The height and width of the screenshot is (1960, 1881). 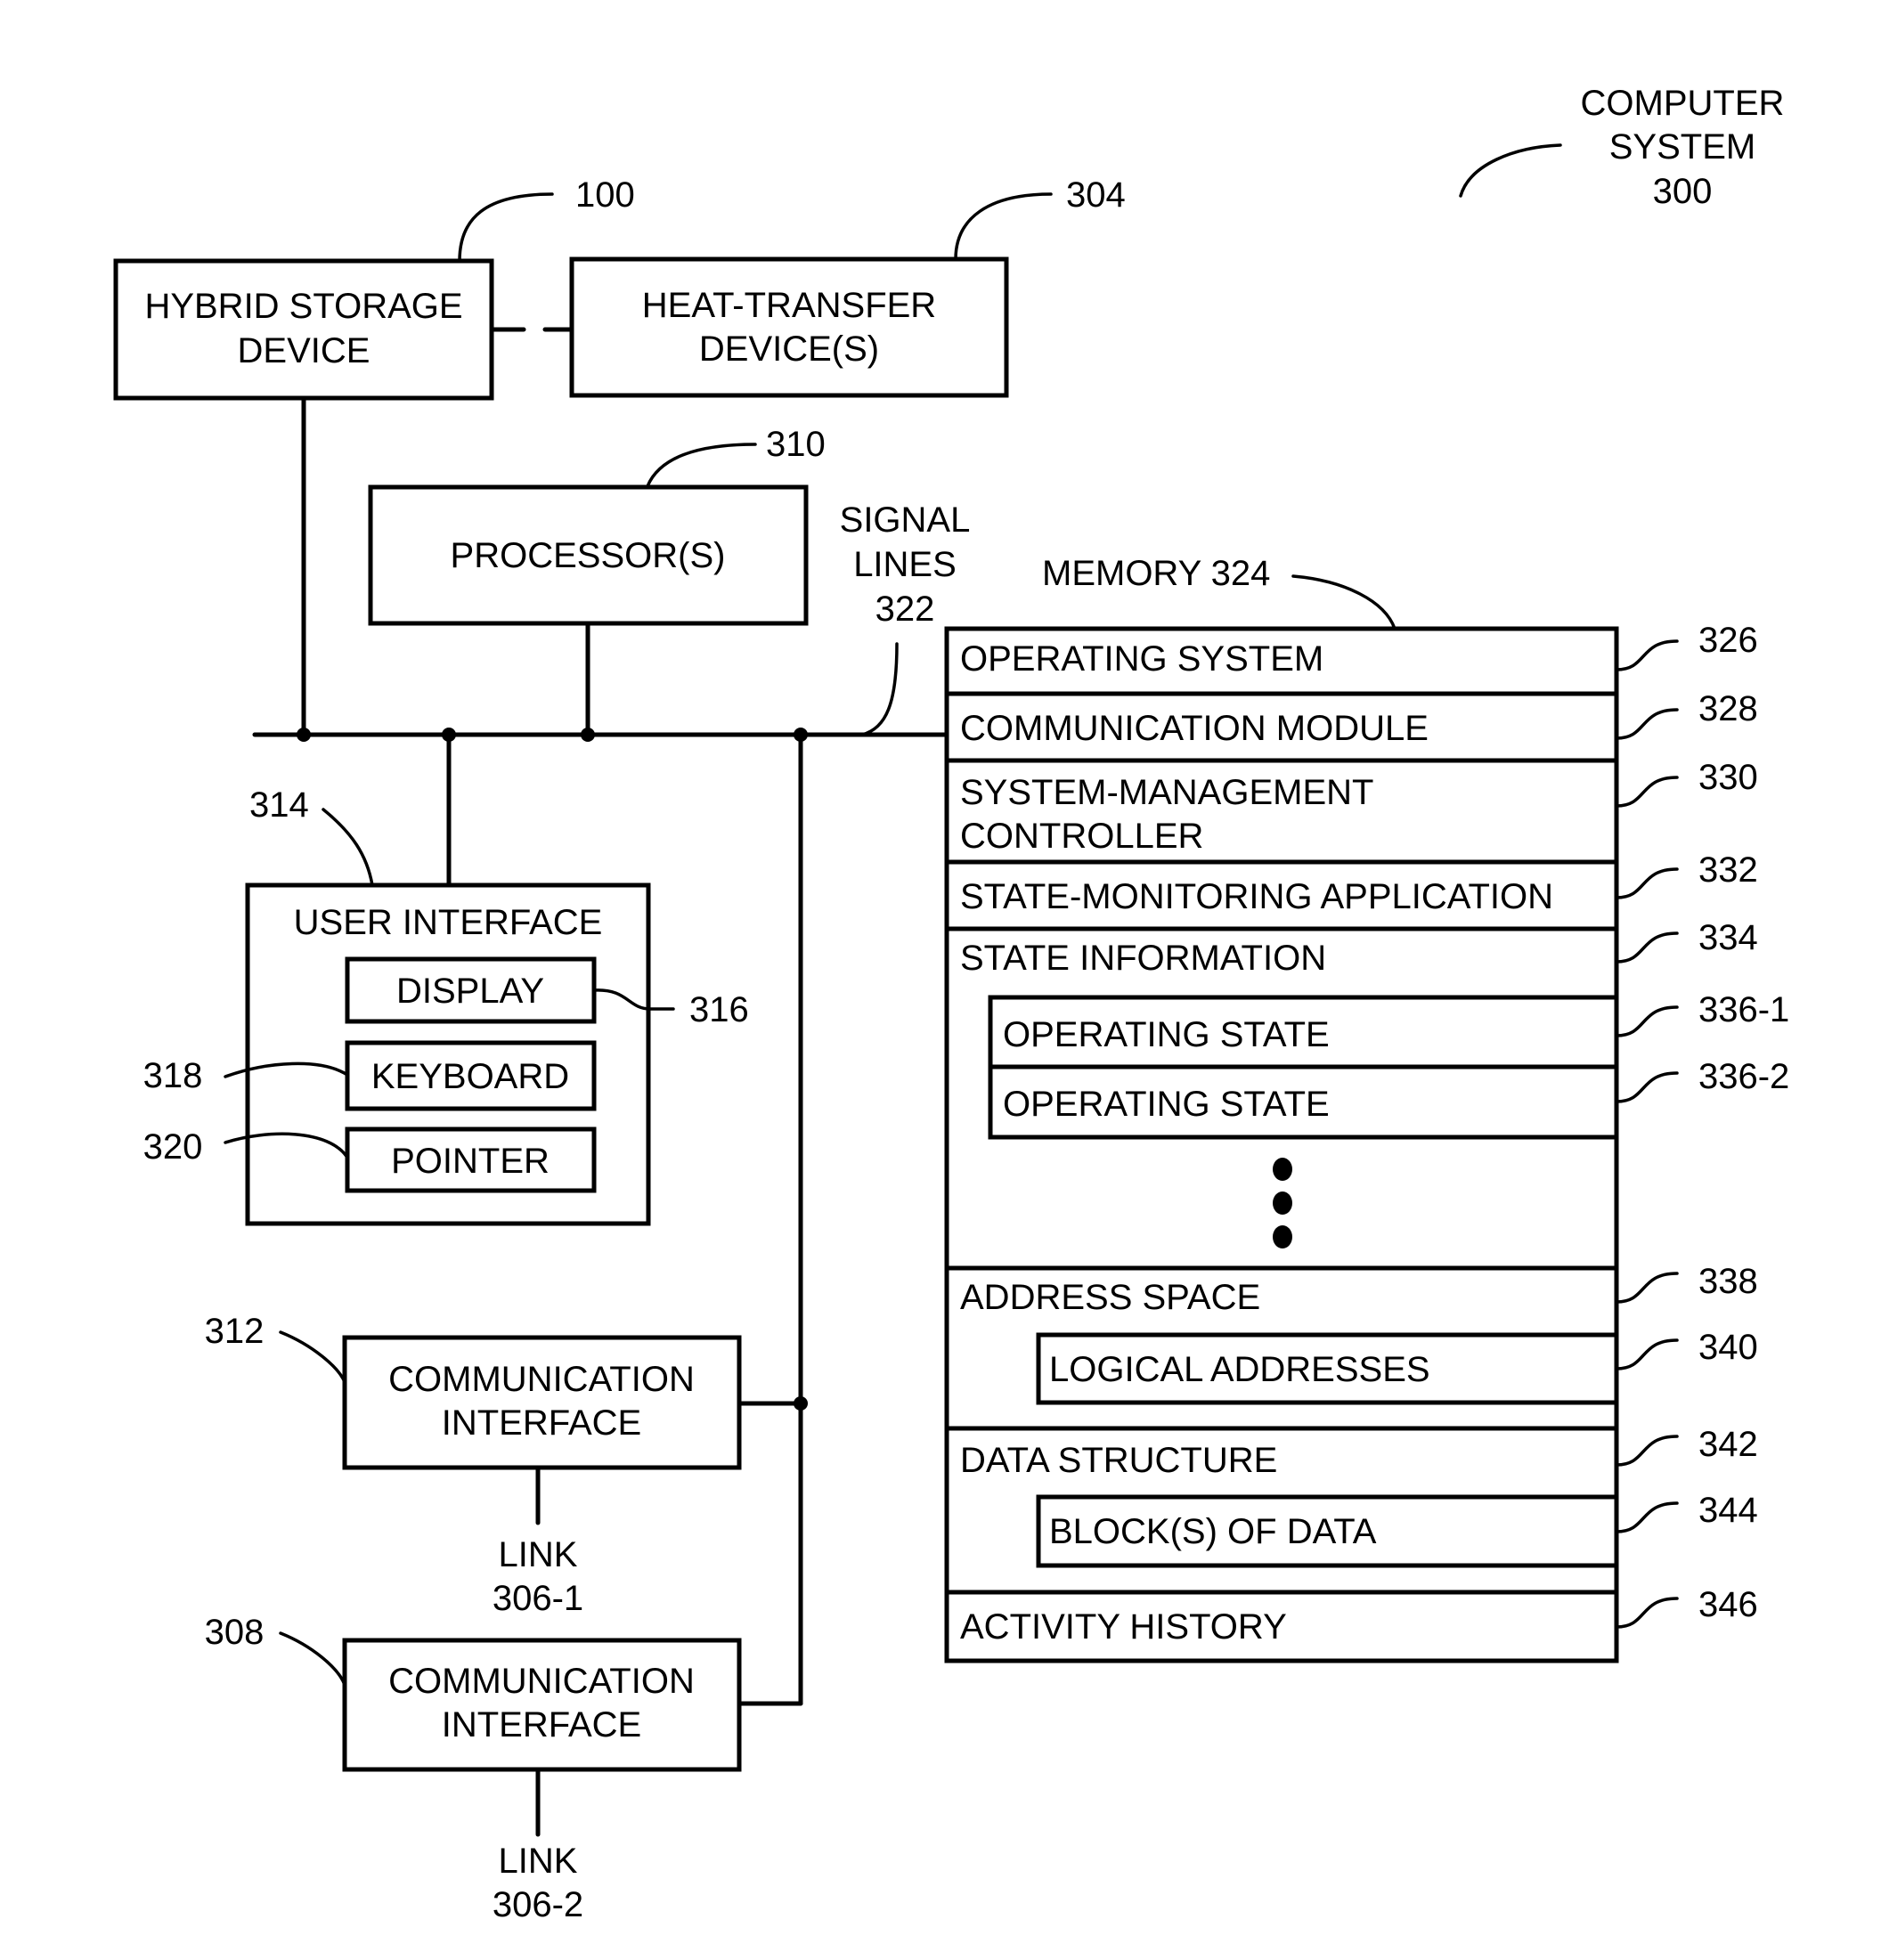 What do you see at coordinates (1239, 1369) in the screenshot?
I see `logical-addresses-label: LOGICAL ADDRESSES` at bounding box center [1239, 1369].